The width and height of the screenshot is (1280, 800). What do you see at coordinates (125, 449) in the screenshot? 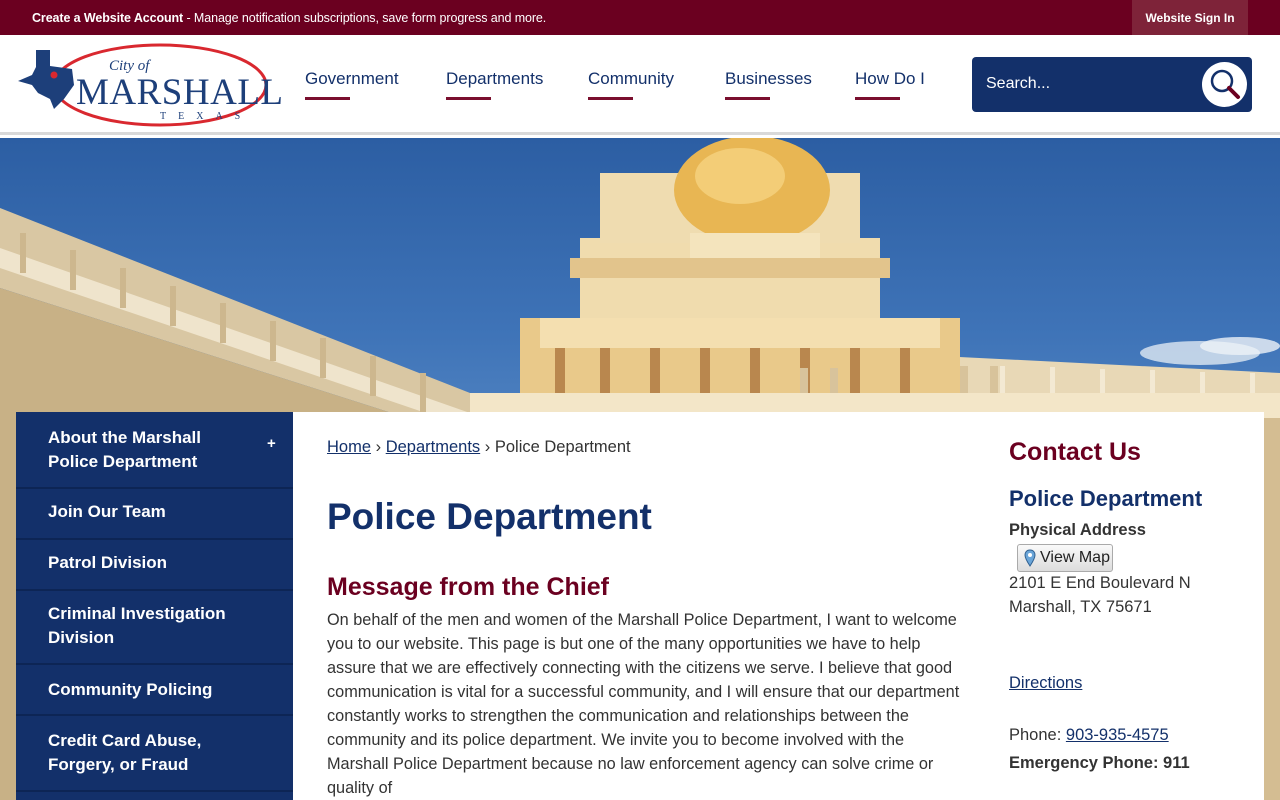
I see `sidebar-item-label: About the Marshall Police Department` at bounding box center [125, 449].